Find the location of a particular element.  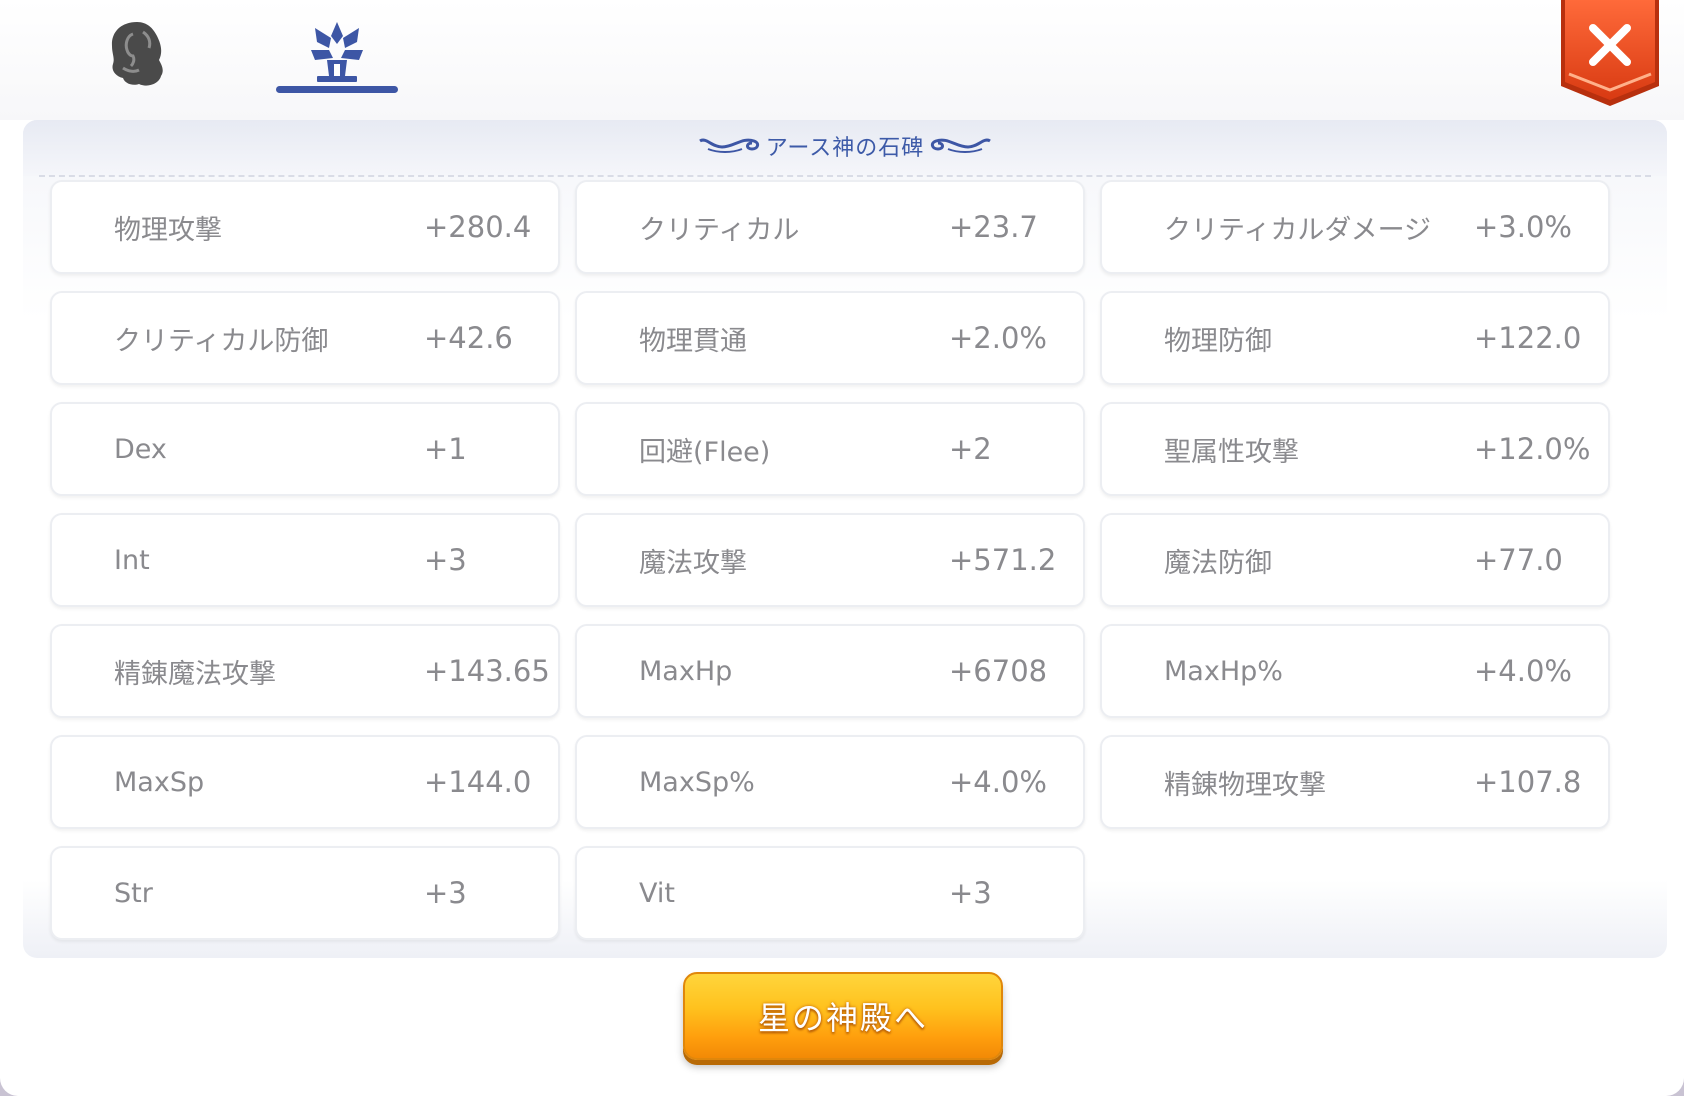

panel-title: アース神の石碑 is located at coordinates (845, 148).